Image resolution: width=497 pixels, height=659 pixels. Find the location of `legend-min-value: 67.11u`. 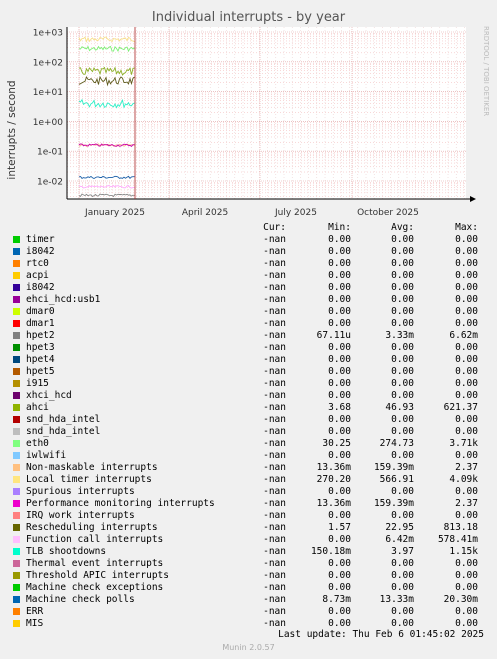

legend-min-value: 67.11u is located at coordinates (333, 335).